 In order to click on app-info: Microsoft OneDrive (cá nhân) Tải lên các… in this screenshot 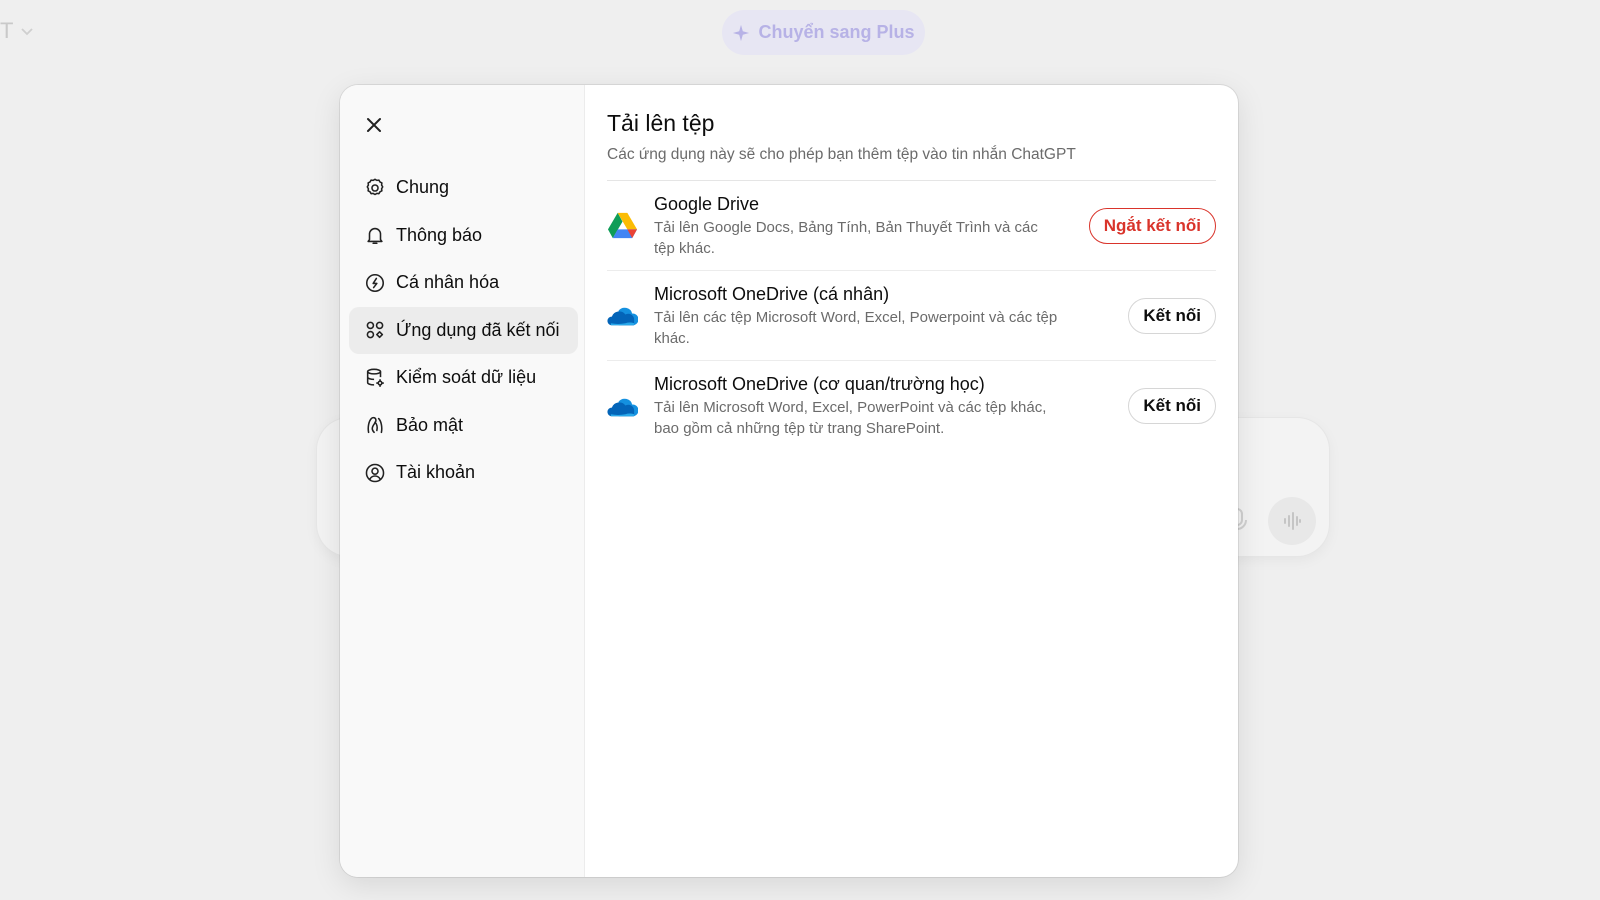, I will do `click(891, 316)`.